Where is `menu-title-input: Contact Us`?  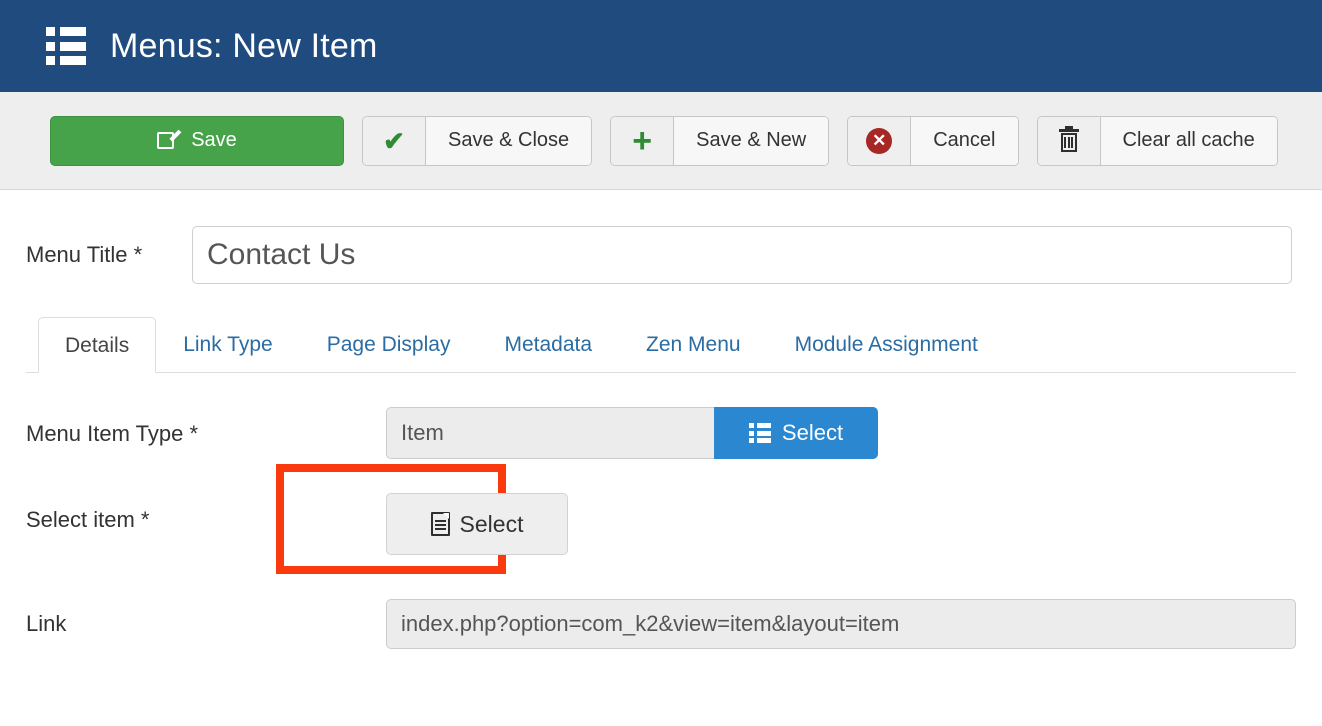
menu-title-input: Contact Us is located at coordinates (742, 255).